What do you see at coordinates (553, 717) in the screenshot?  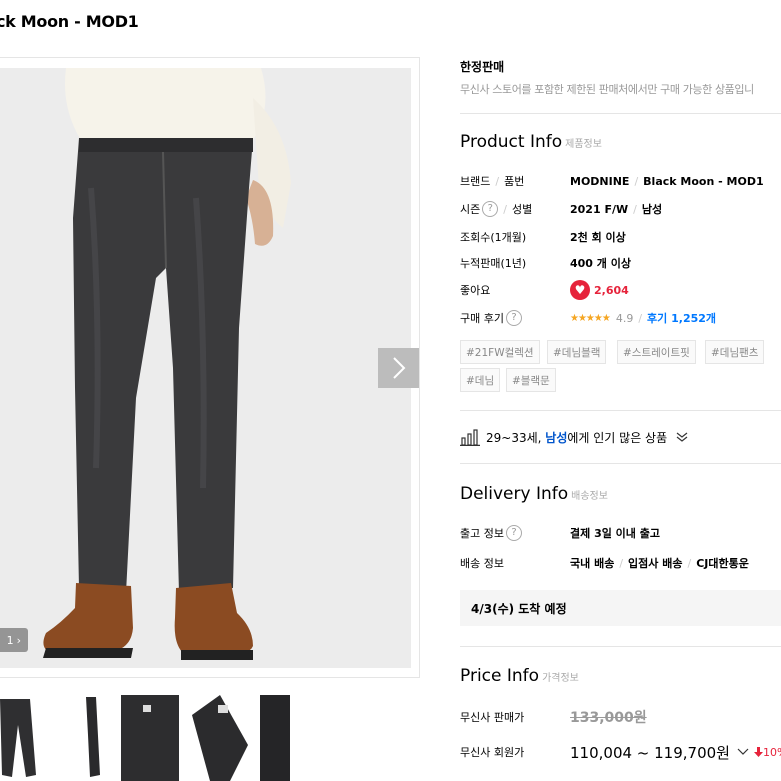 I see `sale-price-row: 무신사 판매가 133,000원` at bounding box center [553, 717].